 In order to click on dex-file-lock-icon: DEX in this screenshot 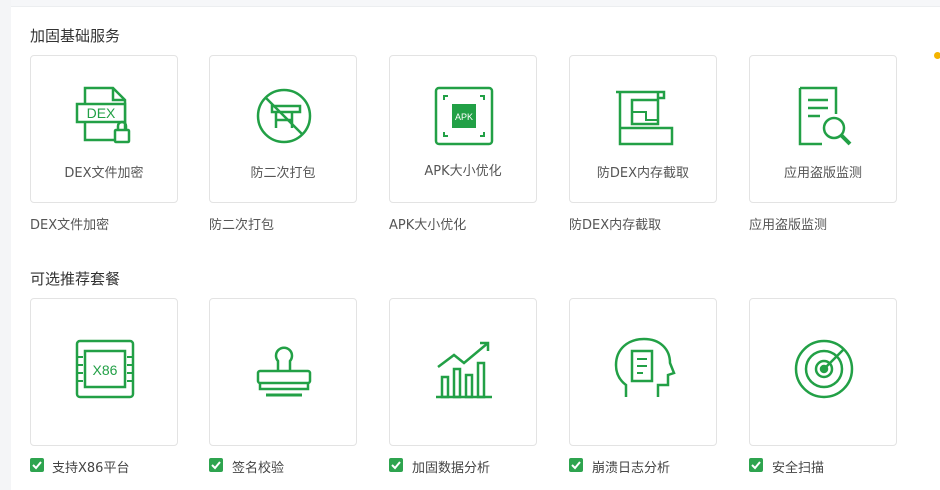, I will do `click(103, 115)`.